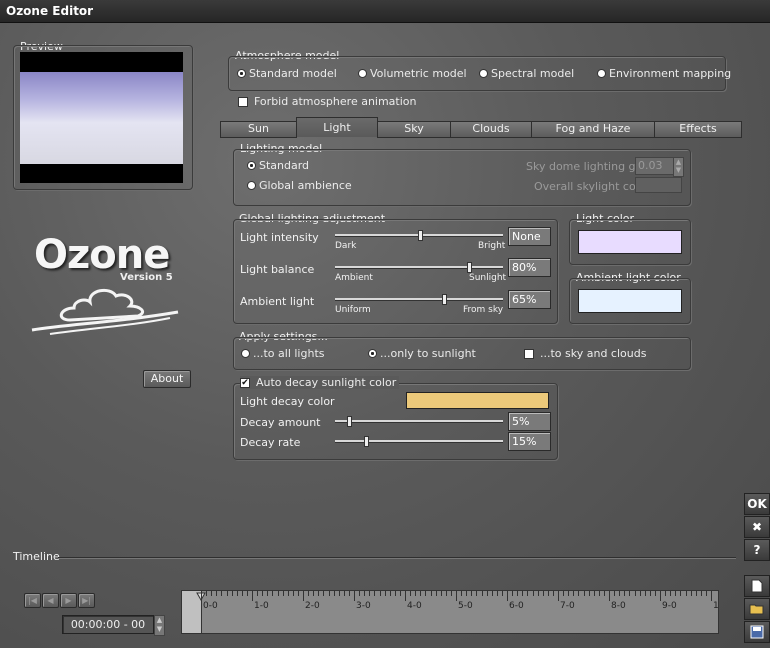 The height and width of the screenshot is (648, 770). I want to click on radio-global-ambience: Global ambience, so click(300, 185).